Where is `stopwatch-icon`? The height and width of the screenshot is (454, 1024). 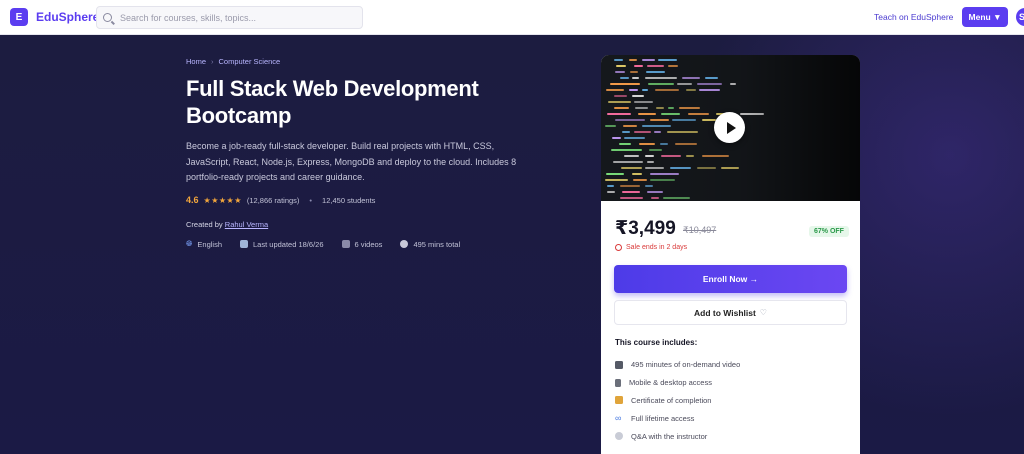 stopwatch-icon is located at coordinates (404, 244).